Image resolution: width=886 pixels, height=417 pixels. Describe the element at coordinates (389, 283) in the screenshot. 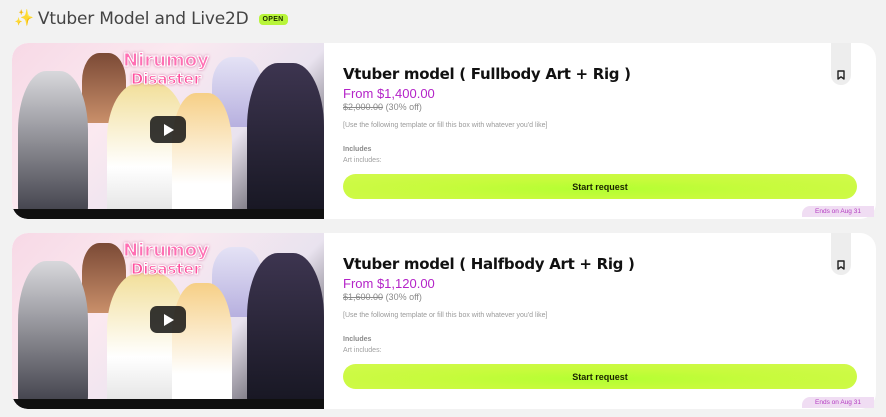

I see `product-price: From $1,120.00` at that location.